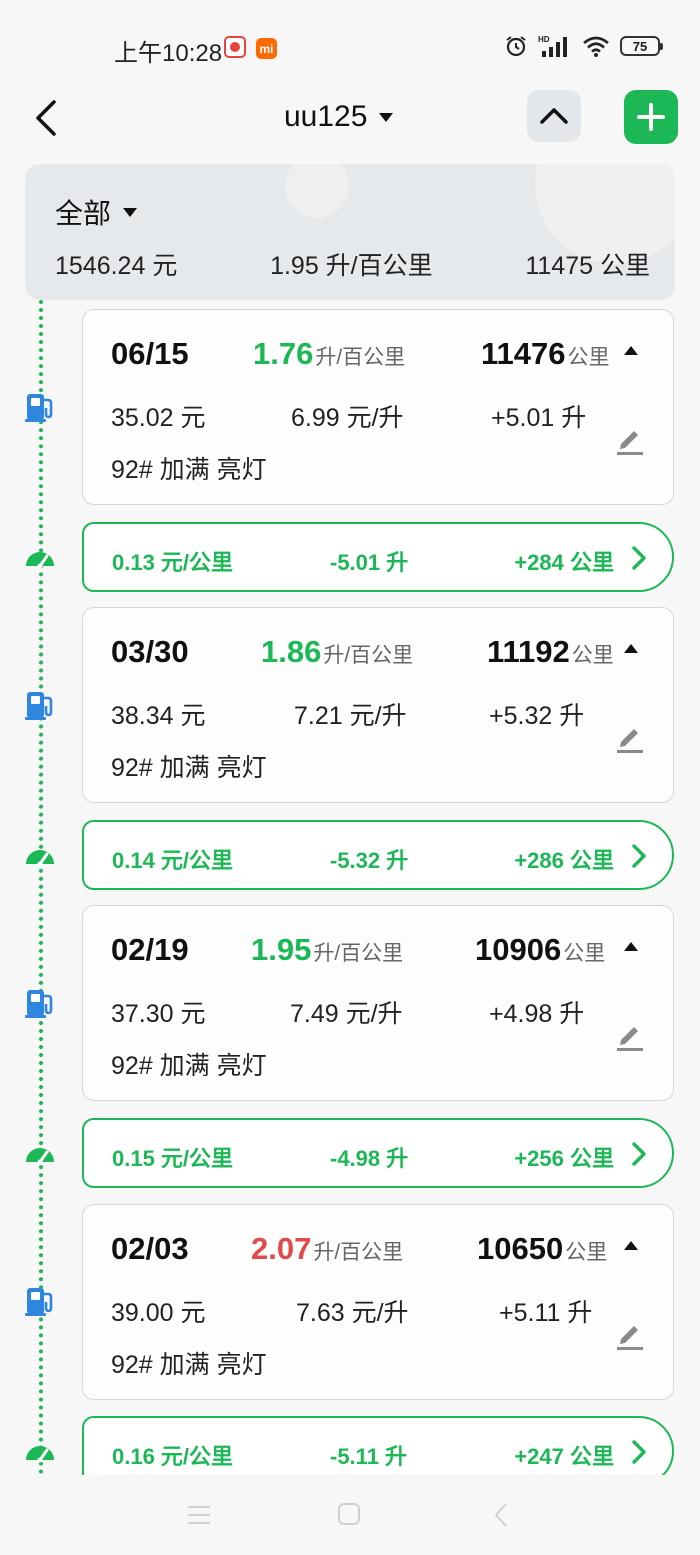  Describe the element at coordinates (520, 1248) in the screenshot. I see `odometer-value: 10650` at that location.